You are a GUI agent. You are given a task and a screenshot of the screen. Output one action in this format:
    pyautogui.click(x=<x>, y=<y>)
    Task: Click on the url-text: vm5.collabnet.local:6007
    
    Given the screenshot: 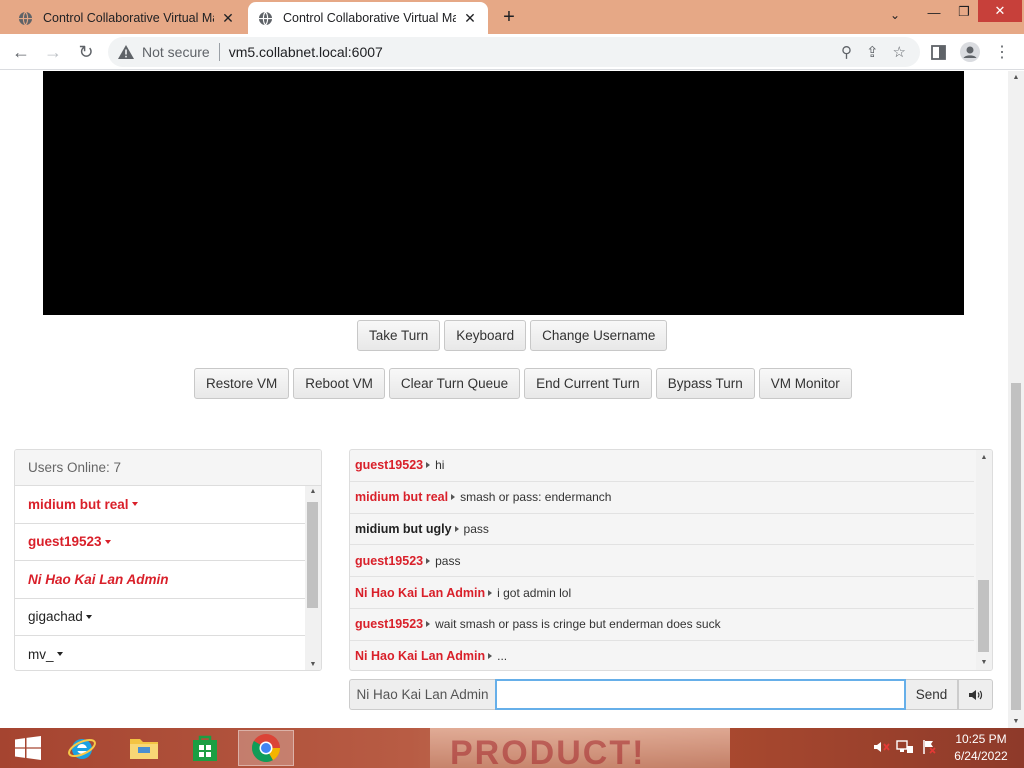 What is the action you would take?
    pyautogui.click(x=305, y=52)
    